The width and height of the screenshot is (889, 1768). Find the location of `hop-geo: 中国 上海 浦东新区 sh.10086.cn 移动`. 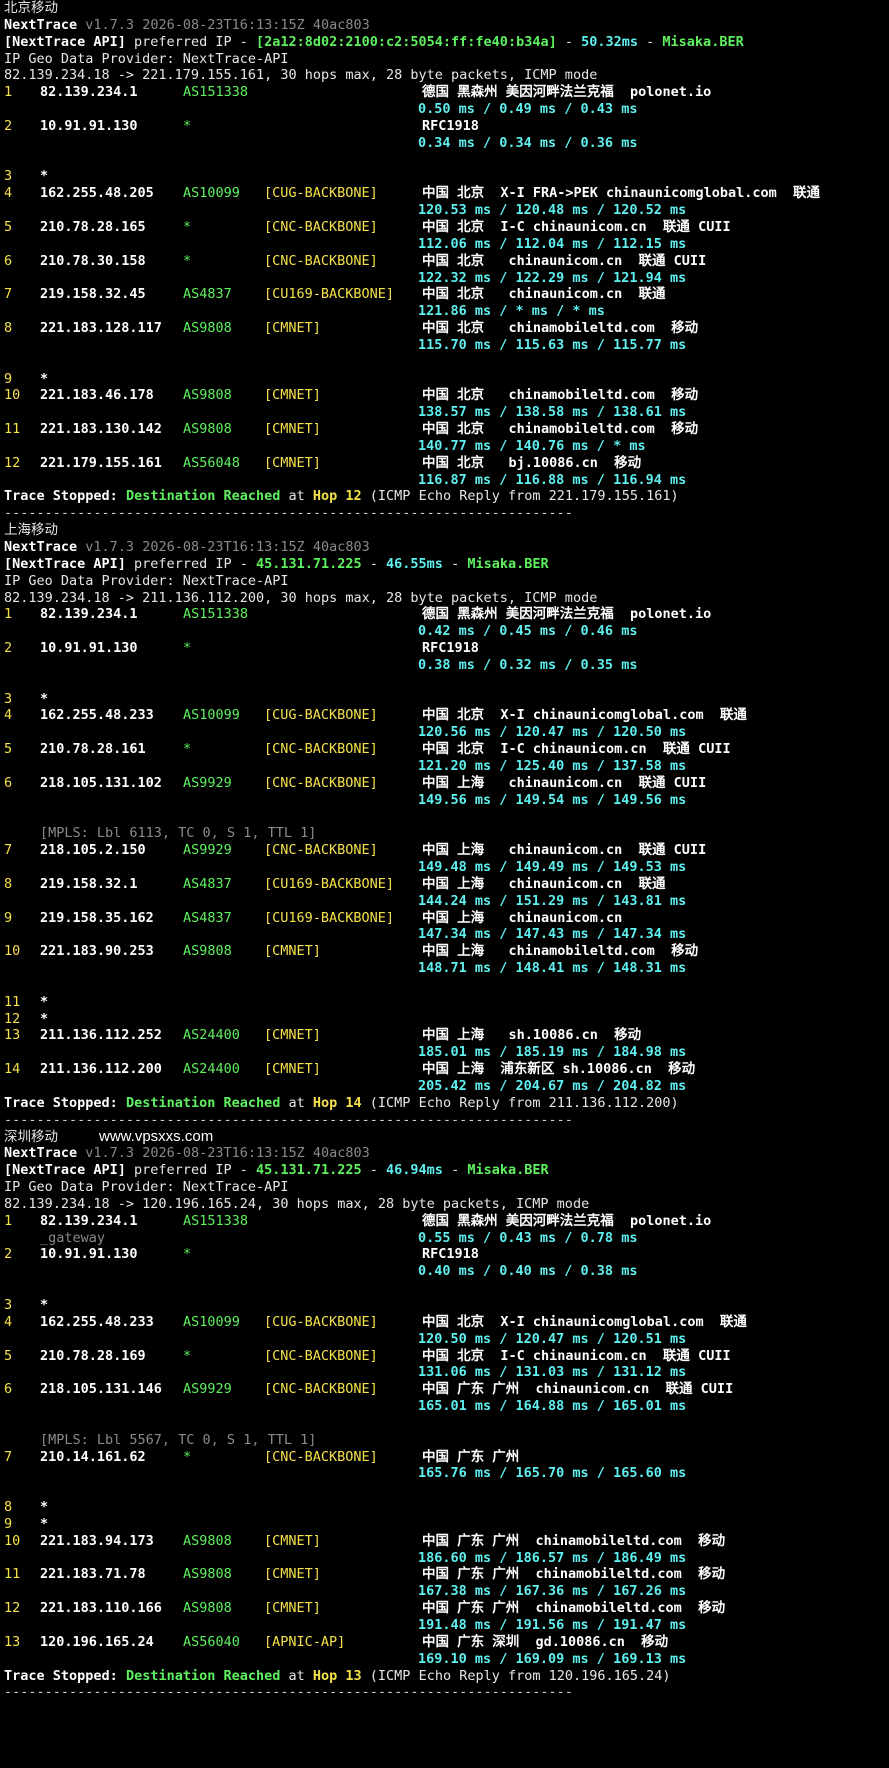

hop-geo: 中国 上海 浦东新区 sh.10086.cn 移动 is located at coordinates (559, 1069).